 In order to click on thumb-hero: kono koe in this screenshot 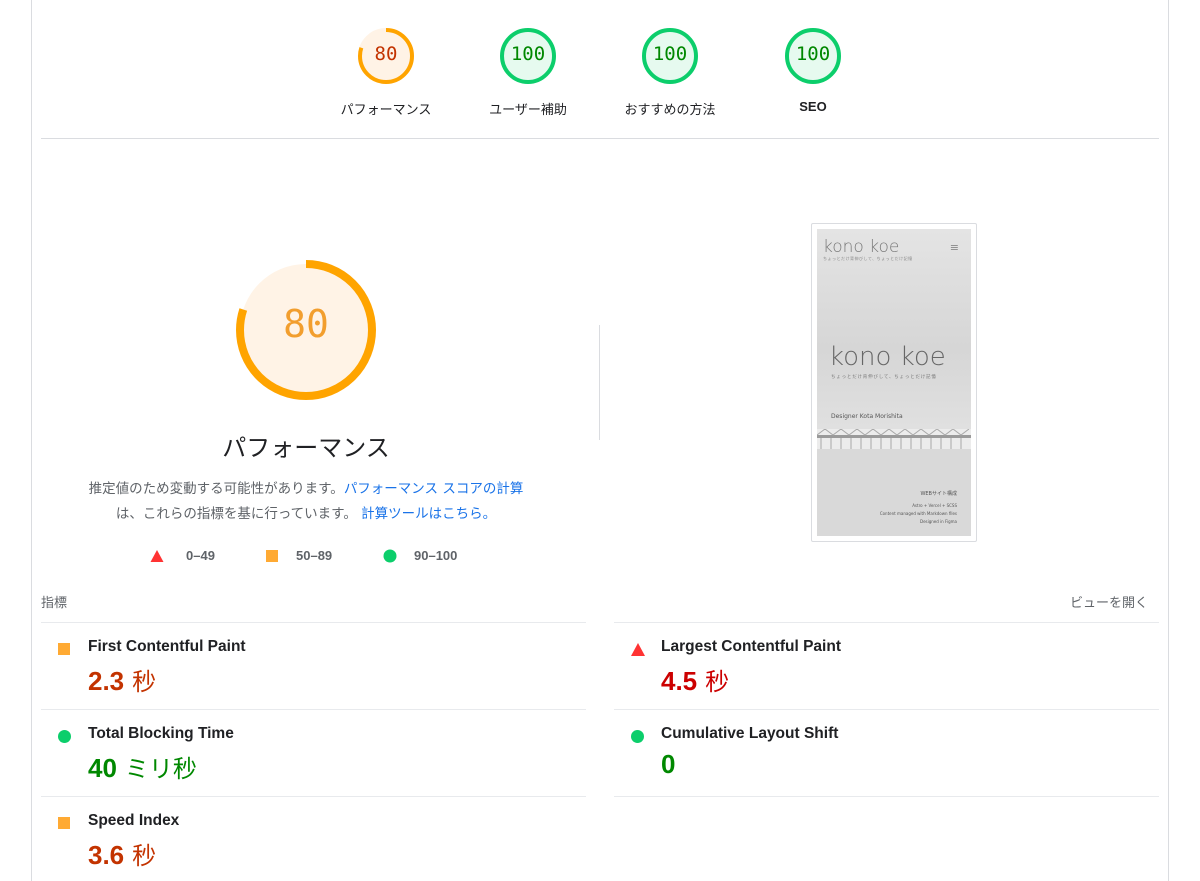, I will do `click(887, 357)`.